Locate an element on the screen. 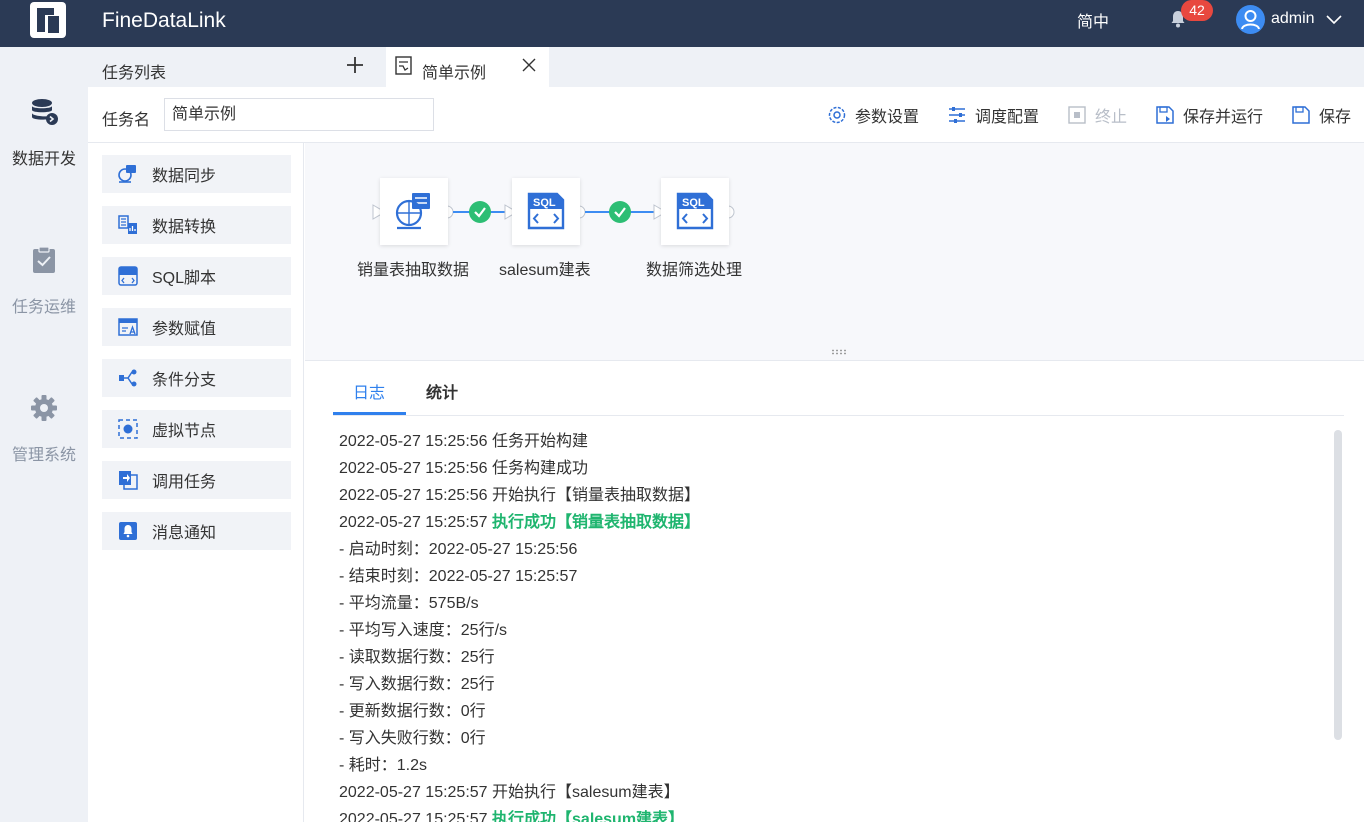 The height and width of the screenshot is (822, 1364). sql-node-icon: SQL is located at coordinates (695, 211).